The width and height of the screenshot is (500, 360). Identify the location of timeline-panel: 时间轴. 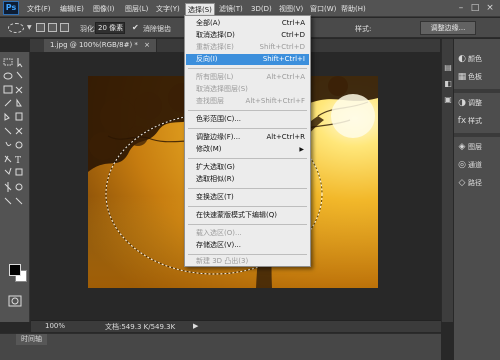
(220, 346).